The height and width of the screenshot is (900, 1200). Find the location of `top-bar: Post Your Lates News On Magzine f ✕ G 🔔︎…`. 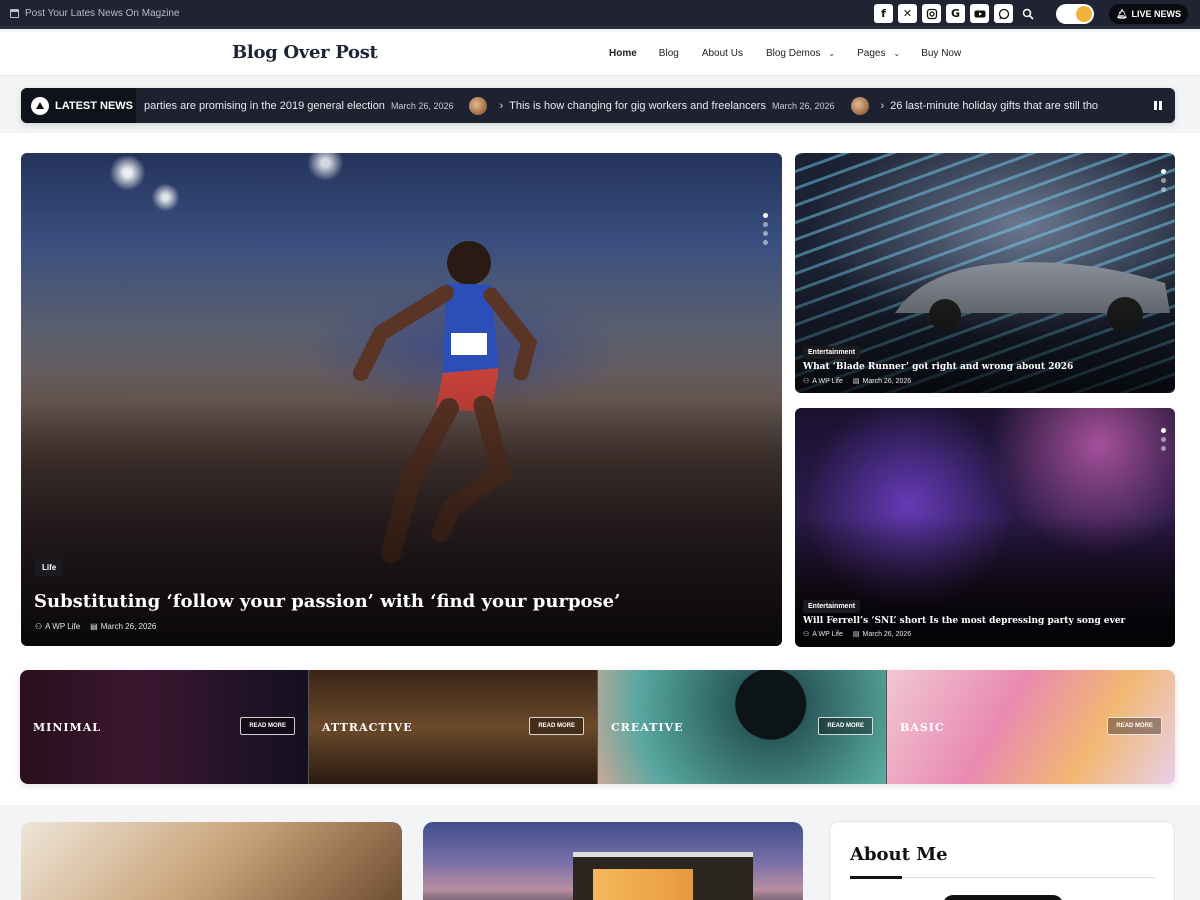

top-bar: Post Your Lates News On Magzine f ✕ G 🔔︎… is located at coordinates (600, 14).